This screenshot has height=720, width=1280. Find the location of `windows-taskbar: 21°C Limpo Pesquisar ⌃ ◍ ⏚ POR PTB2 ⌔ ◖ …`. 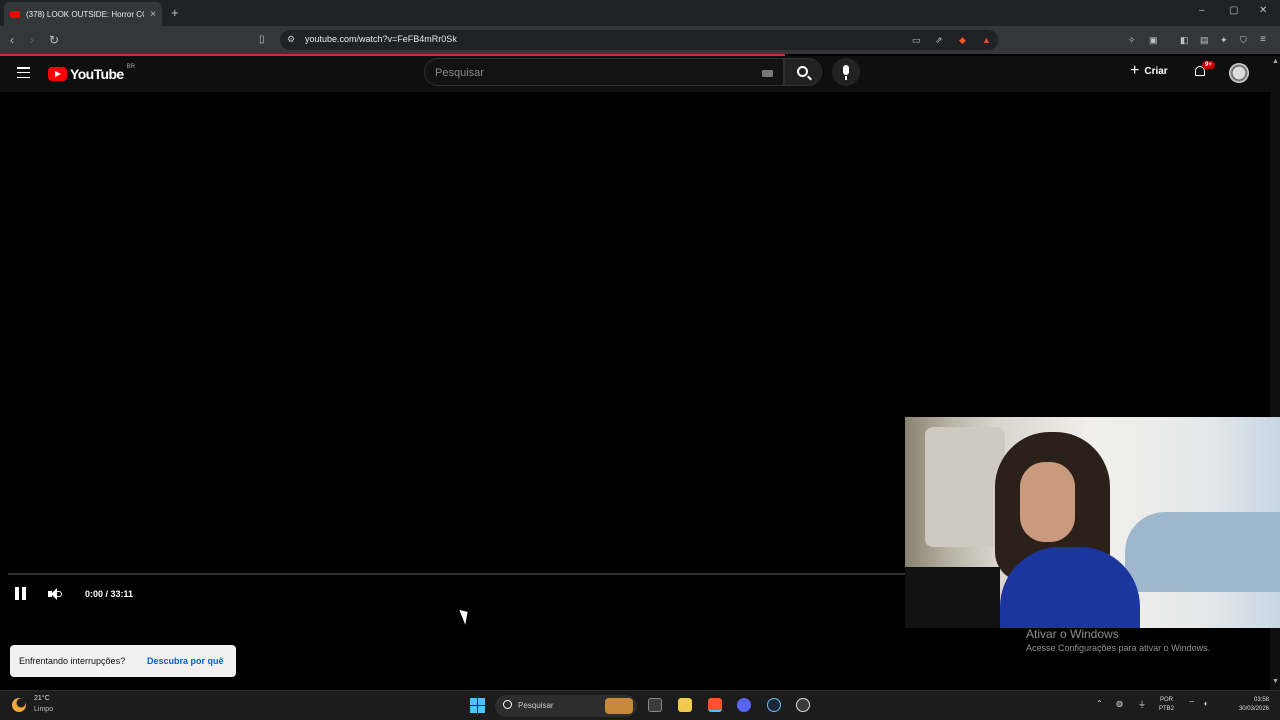

windows-taskbar: 21°C Limpo Pesquisar ⌃ ◍ ⏚ POR PTB2 ⌔ ◖ … is located at coordinates (640, 705).